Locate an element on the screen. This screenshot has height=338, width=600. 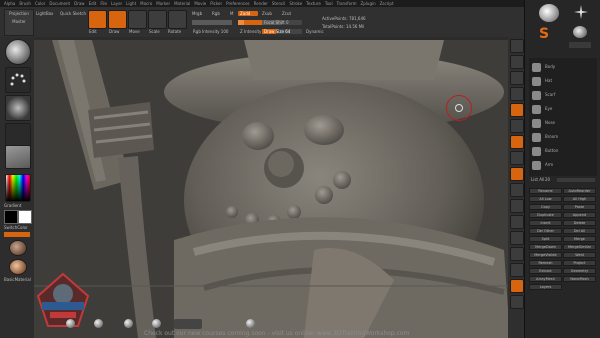
transp-button is located at coordinates (517, 270).